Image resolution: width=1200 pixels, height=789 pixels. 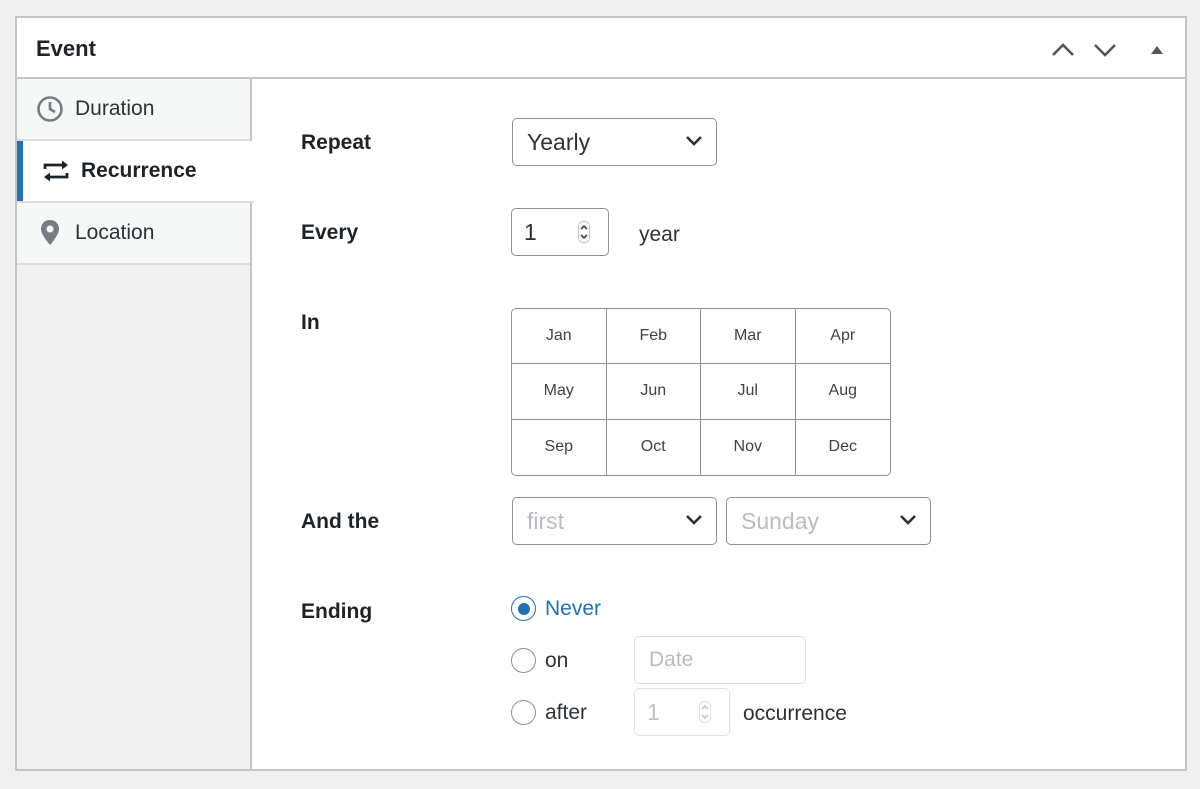 I want to click on every-value: 1, so click(x=530, y=231).